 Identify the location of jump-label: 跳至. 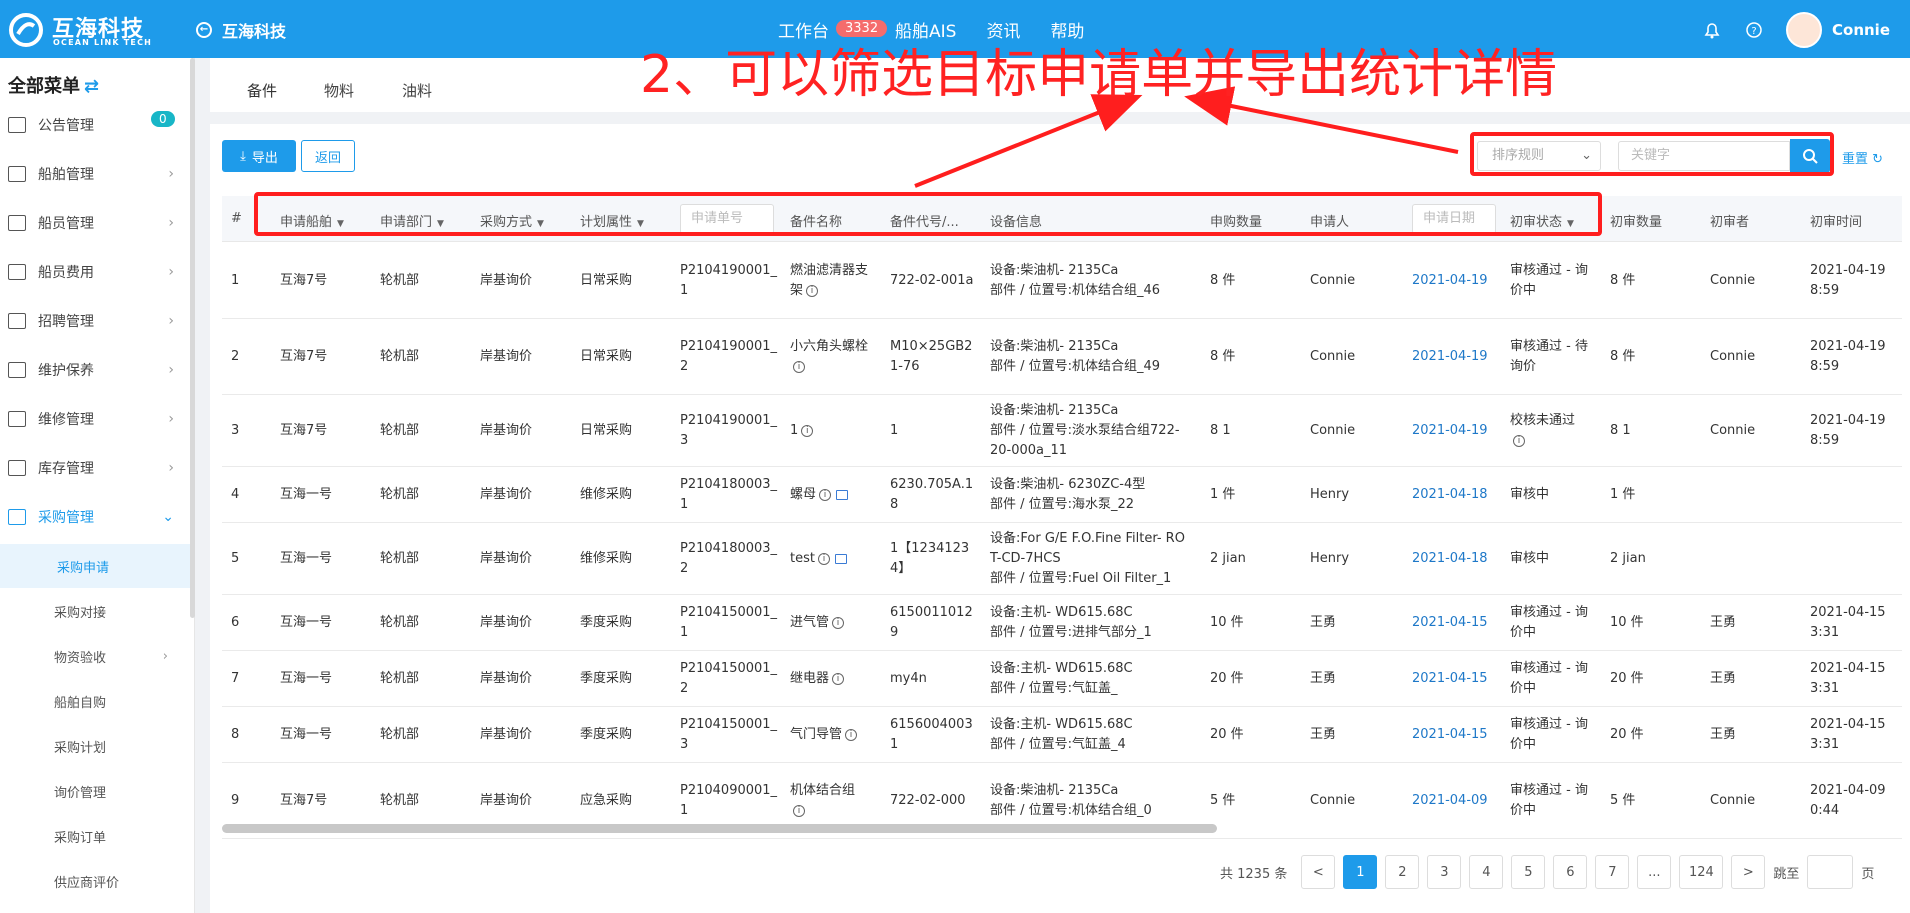
(1786, 874).